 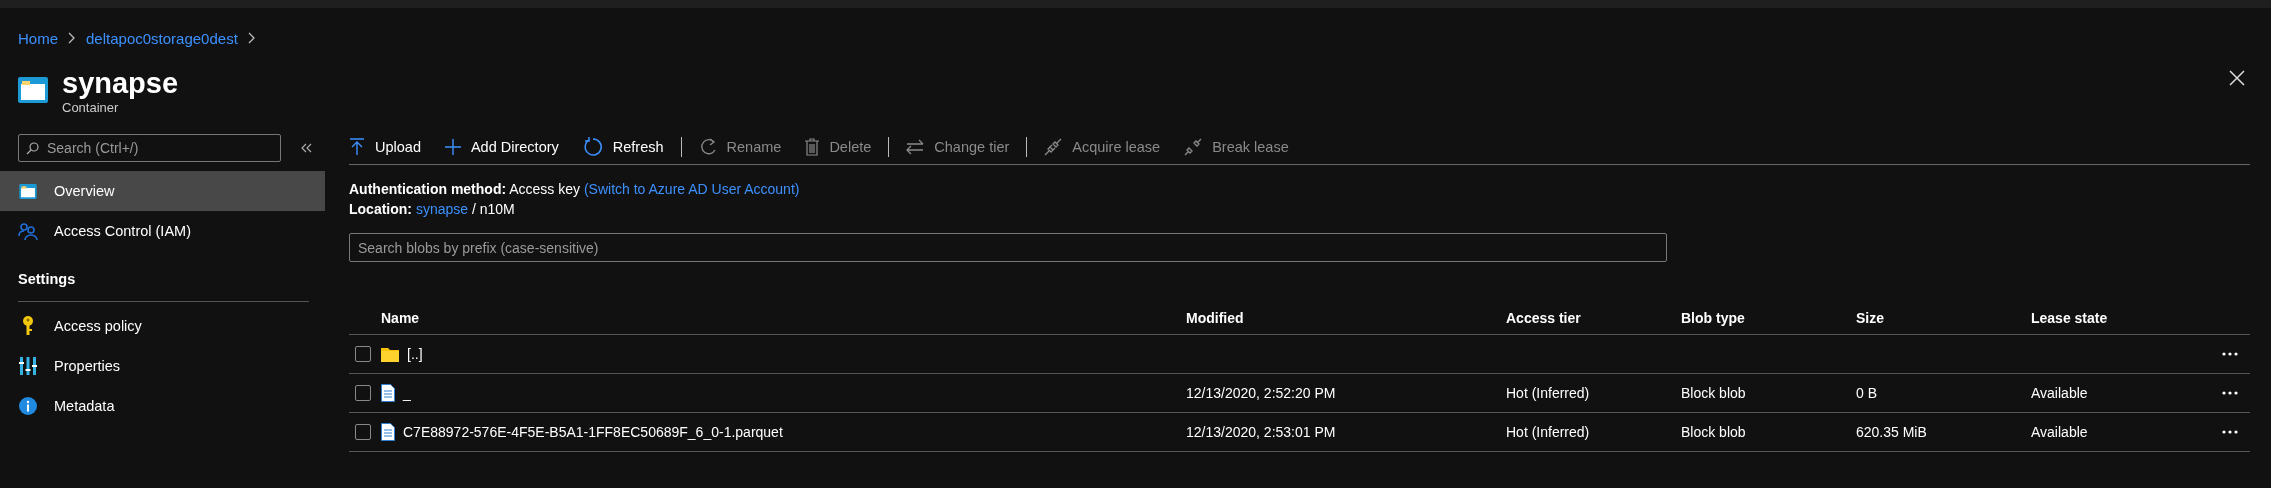 I want to click on toolbar-button: Upload, so click(x=385, y=146).